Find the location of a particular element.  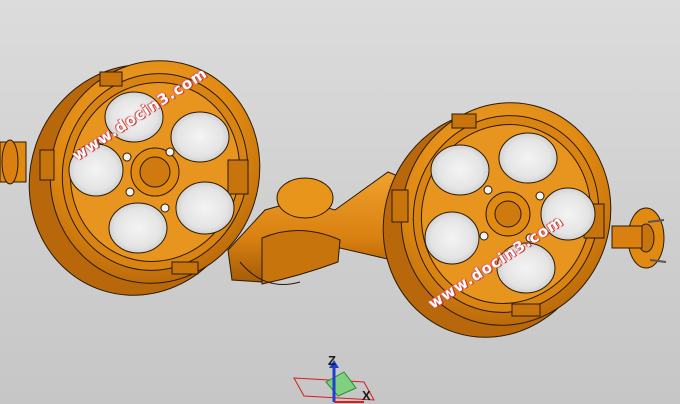

z-axis-label: Z is located at coordinates (332, 360).